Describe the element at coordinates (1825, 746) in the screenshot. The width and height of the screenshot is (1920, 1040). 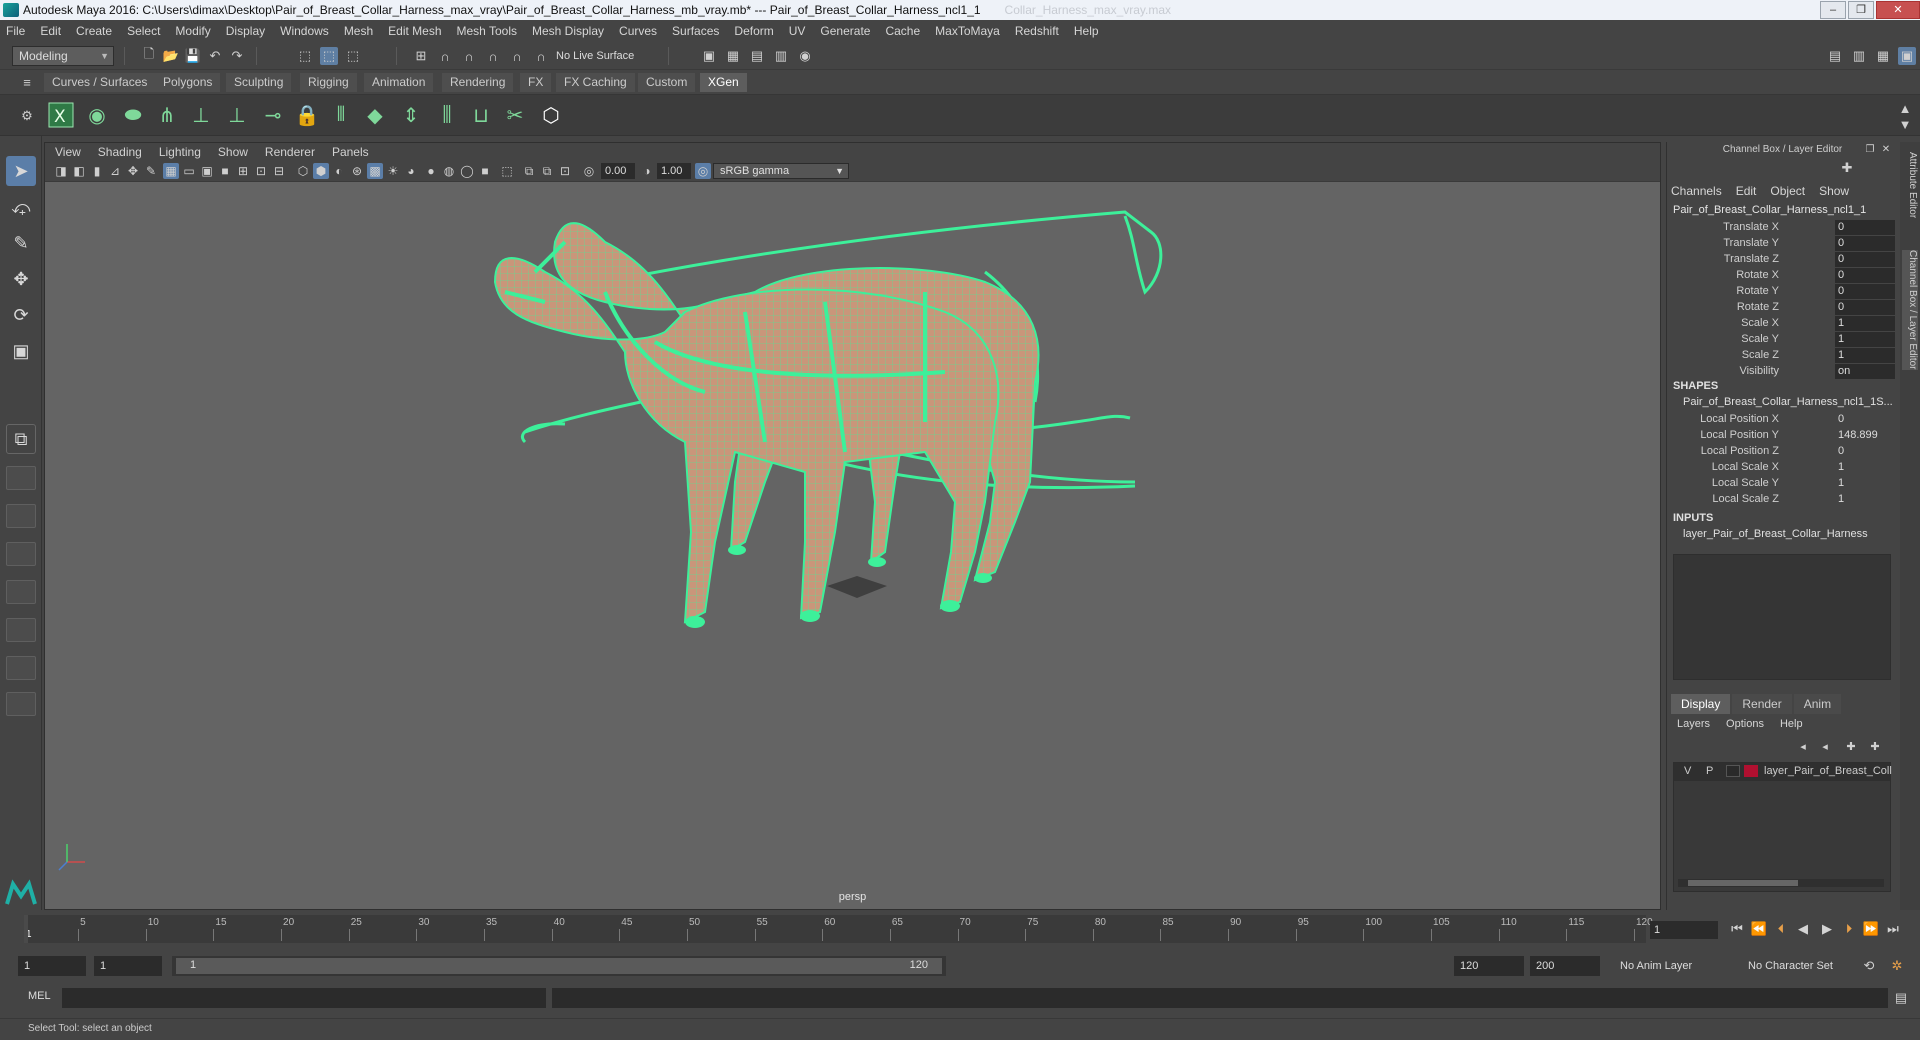
I see `move-layer-down-icon: ◂` at that location.